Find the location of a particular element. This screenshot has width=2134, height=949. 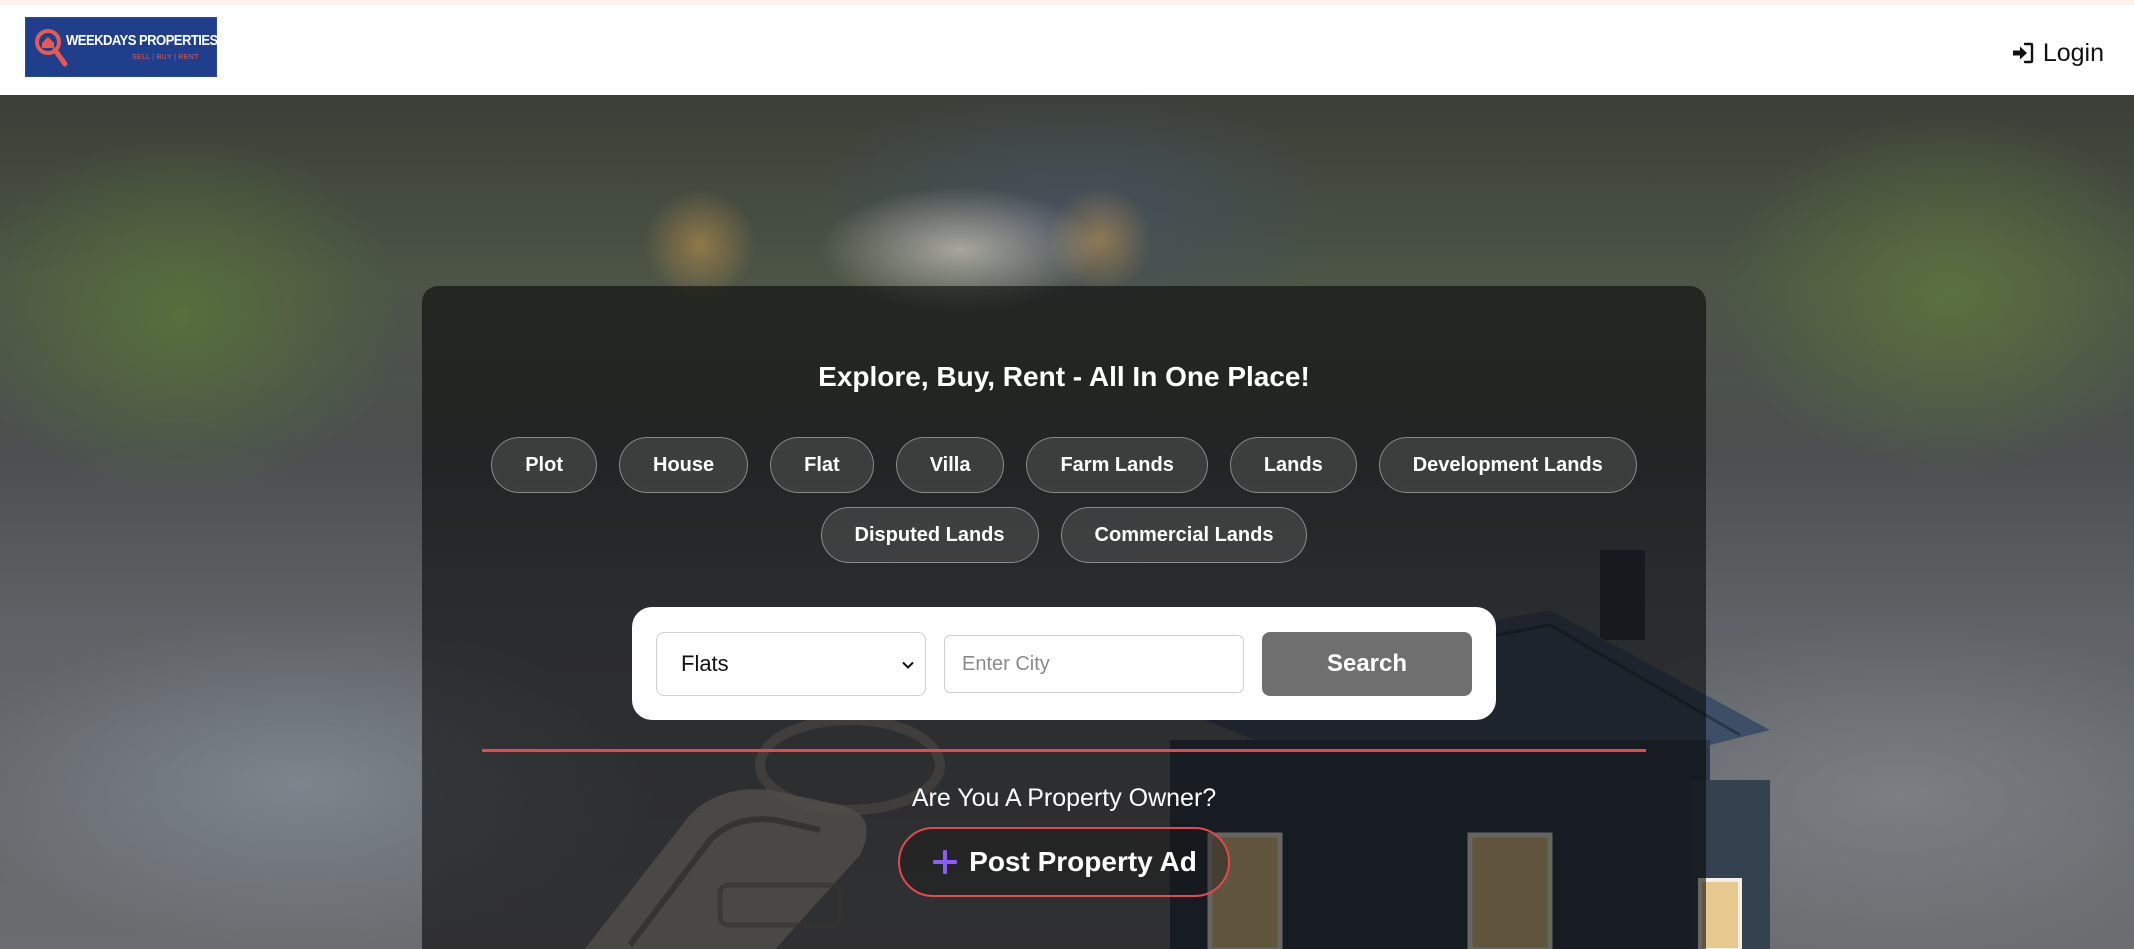

category-chip-flat: Flat is located at coordinates (822, 465).